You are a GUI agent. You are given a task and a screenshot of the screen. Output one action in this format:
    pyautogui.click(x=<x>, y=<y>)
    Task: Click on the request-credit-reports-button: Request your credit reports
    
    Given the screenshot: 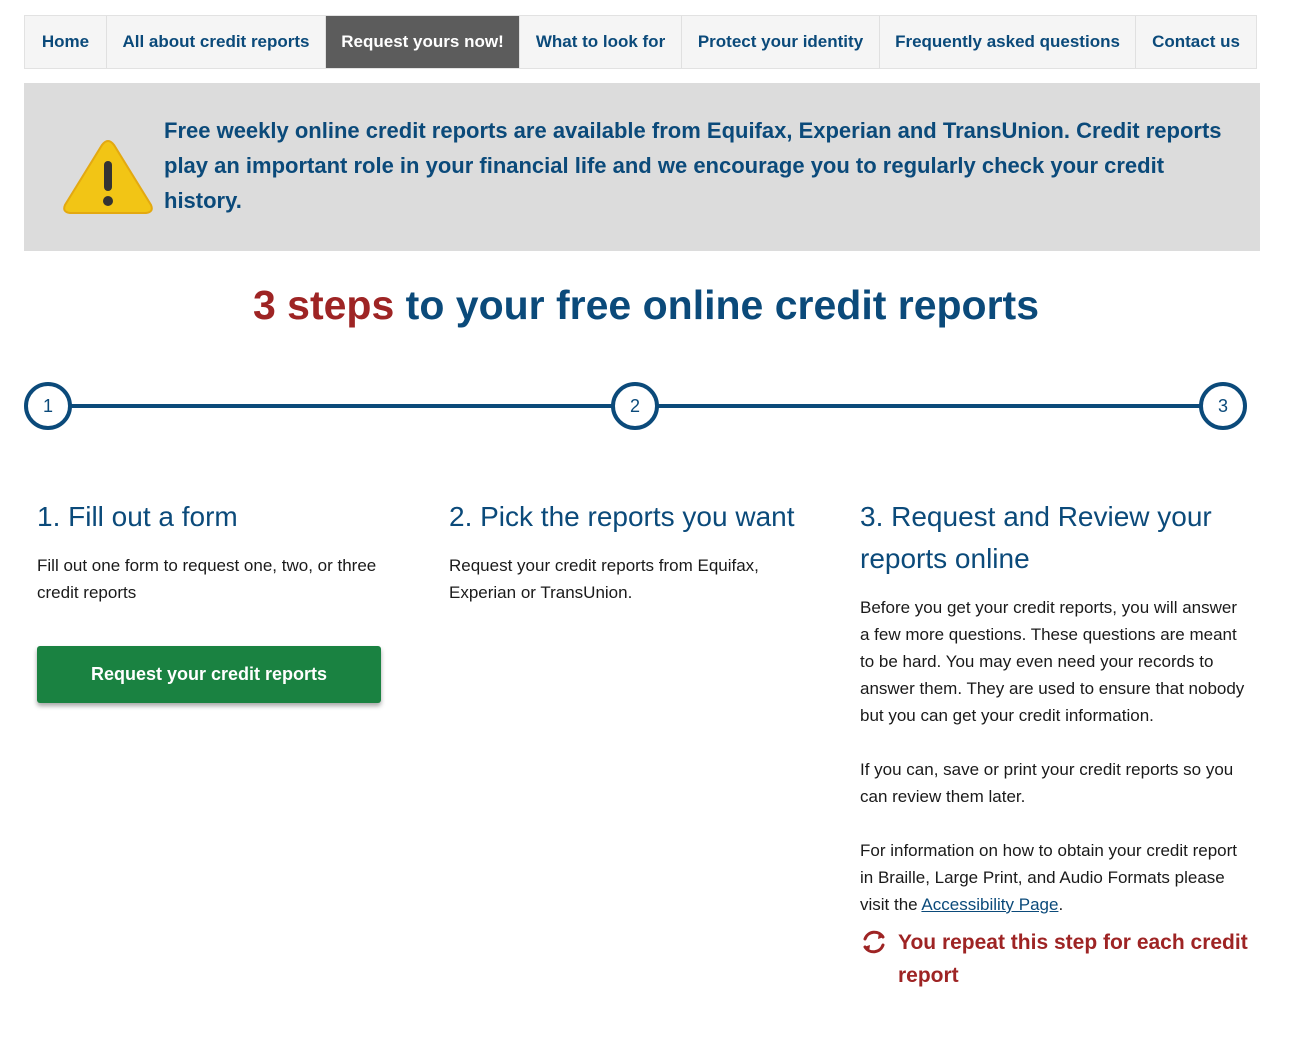 What is the action you would take?
    pyautogui.click(x=209, y=674)
    